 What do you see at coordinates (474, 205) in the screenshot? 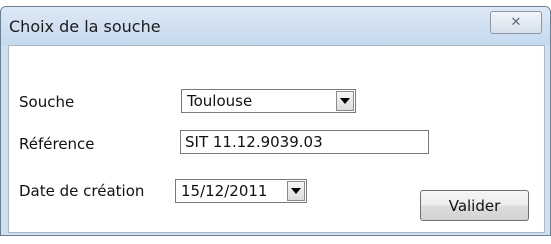
I see `validate-button: Valider` at bounding box center [474, 205].